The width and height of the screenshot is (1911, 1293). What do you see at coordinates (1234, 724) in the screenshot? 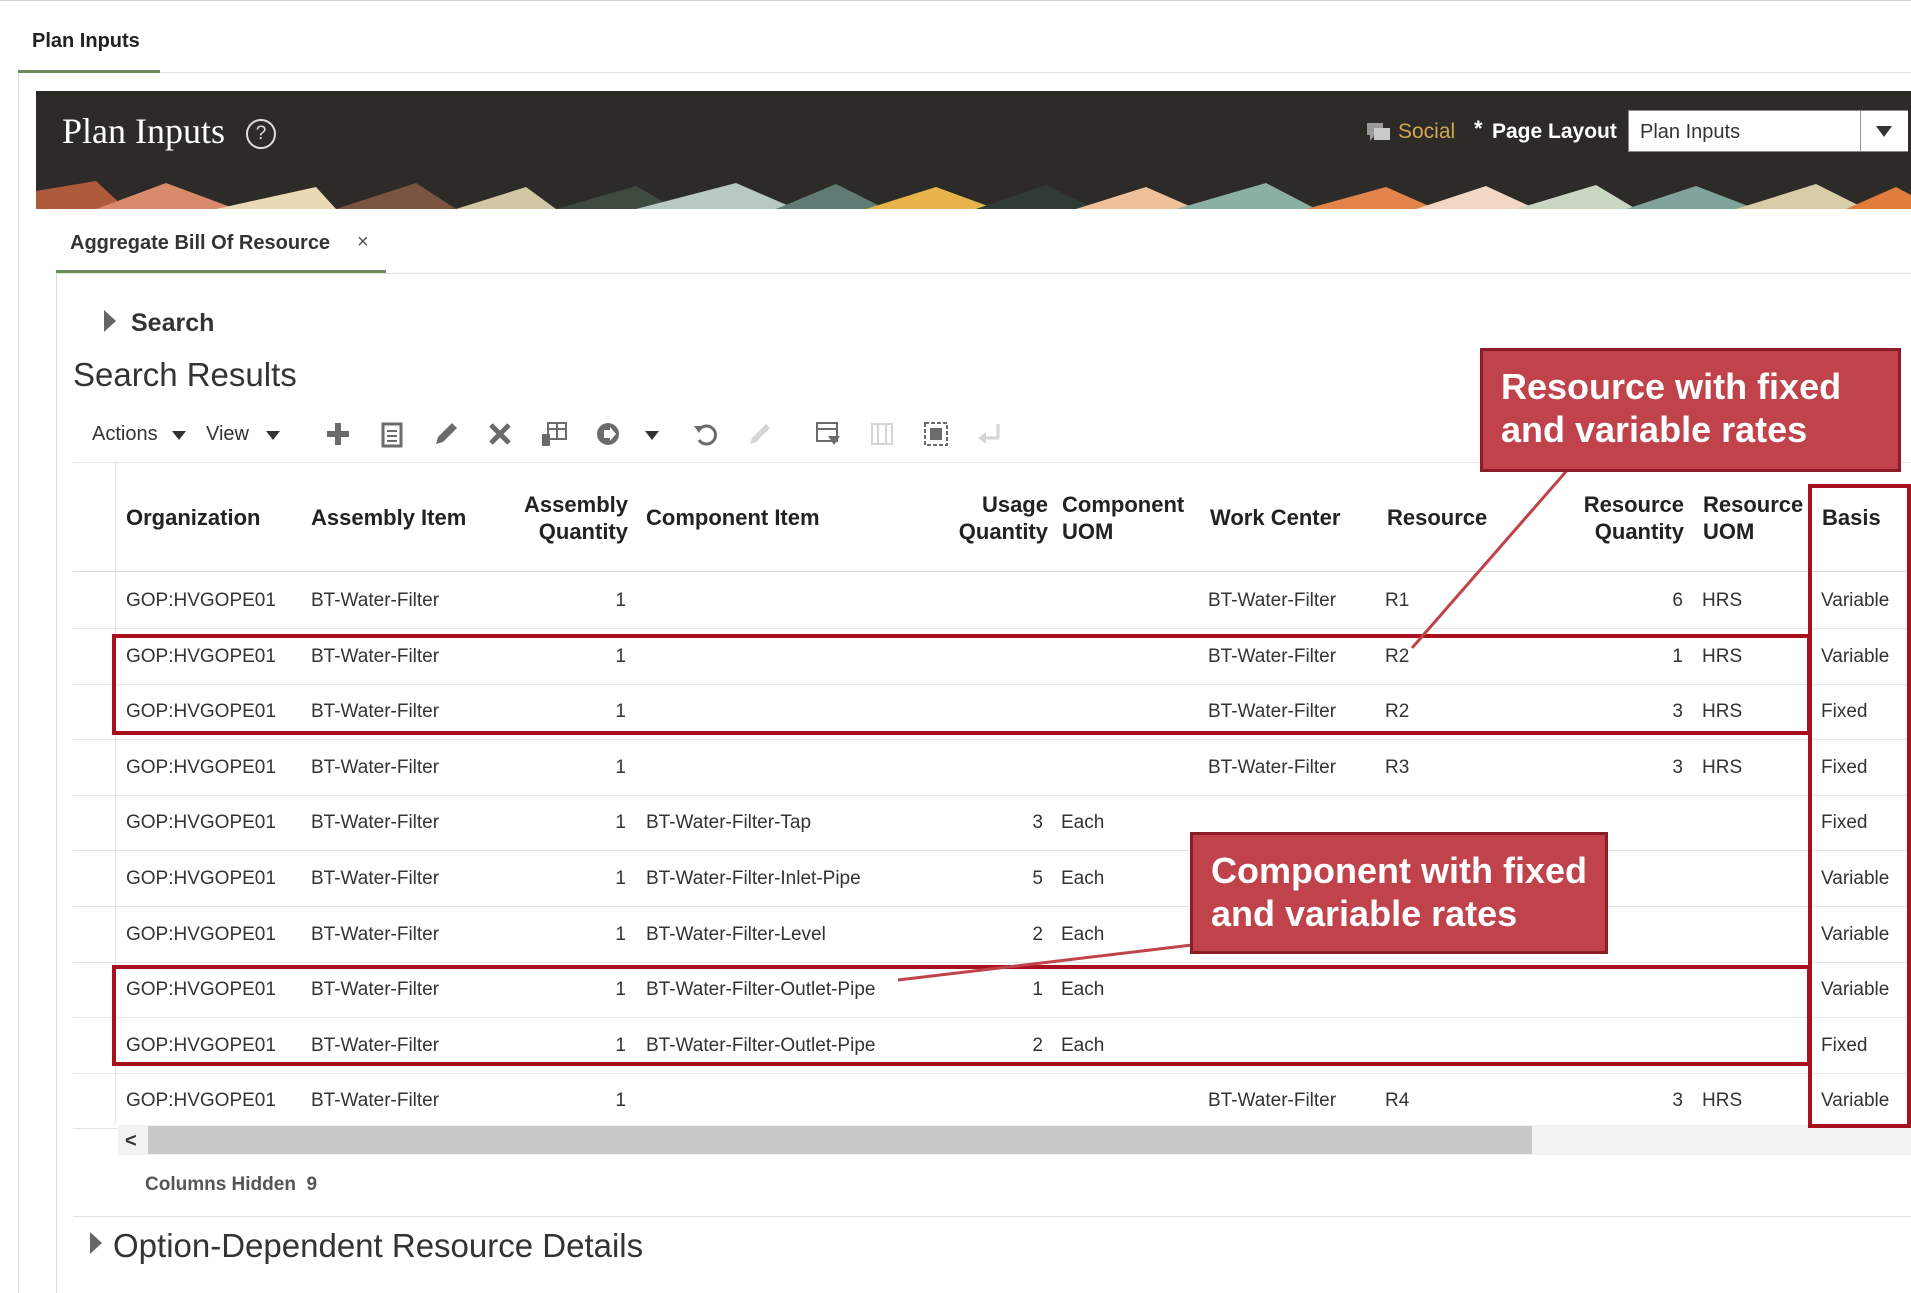
I see `callout-connectors` at bounding box center [1234, 724].